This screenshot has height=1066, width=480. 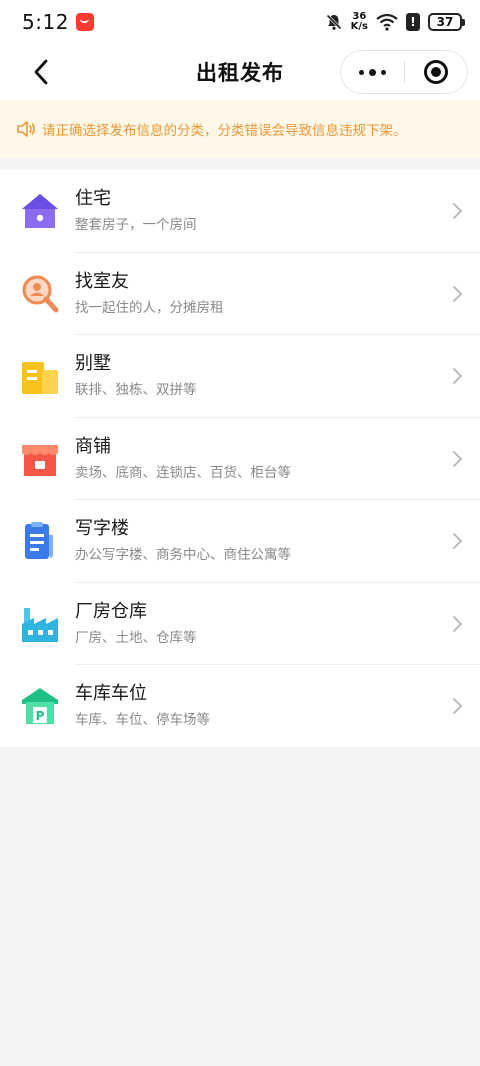 I want to click on nav-bar: 出租发布, so click(x=240, y=72).